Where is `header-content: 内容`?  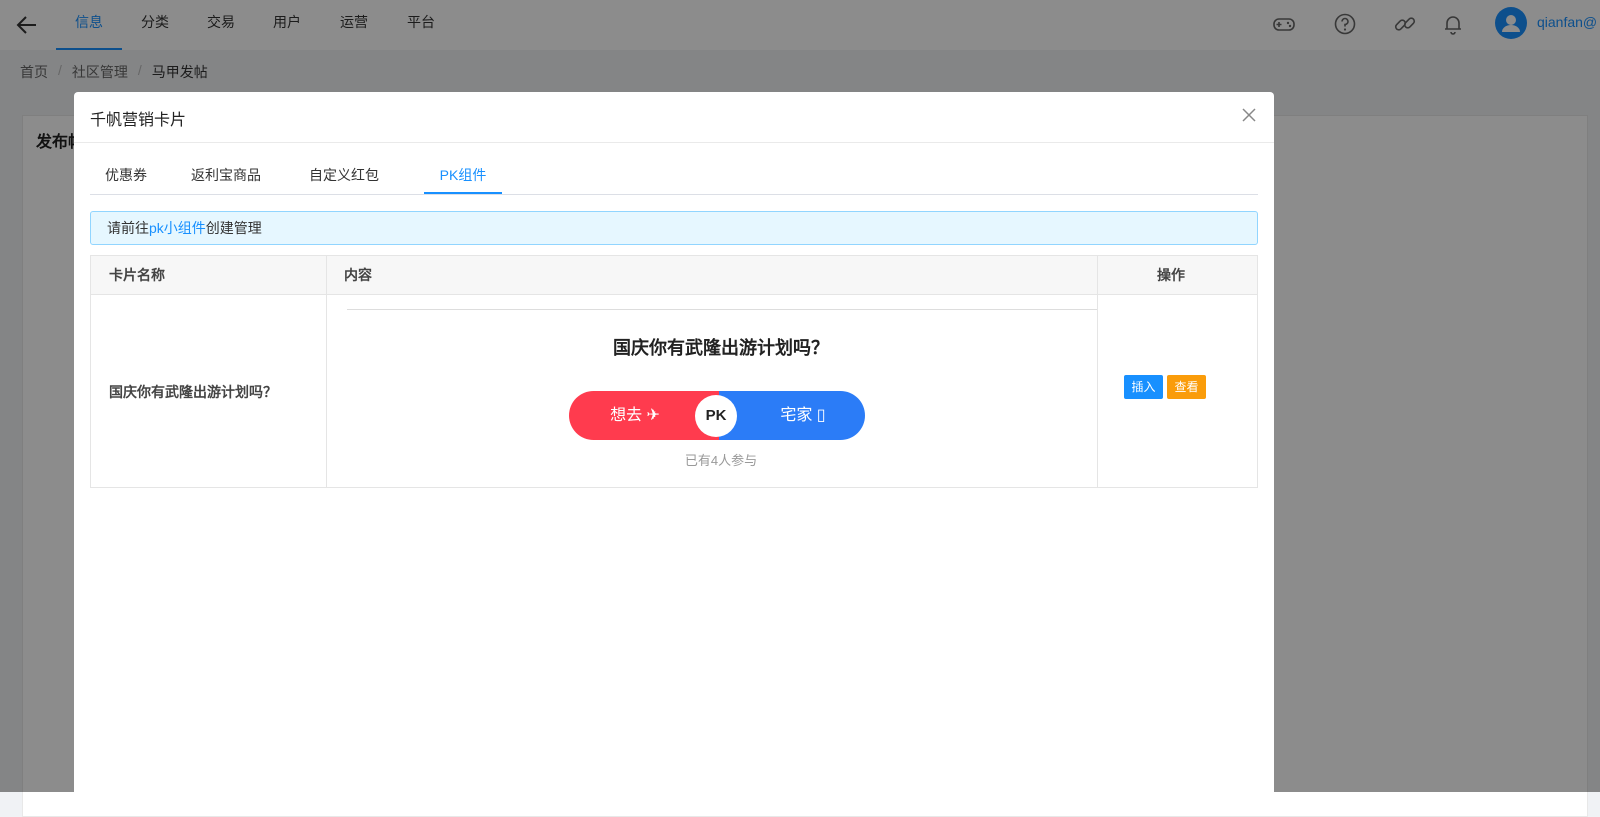 header-content: 内容 is located at coordinates (358, 275).